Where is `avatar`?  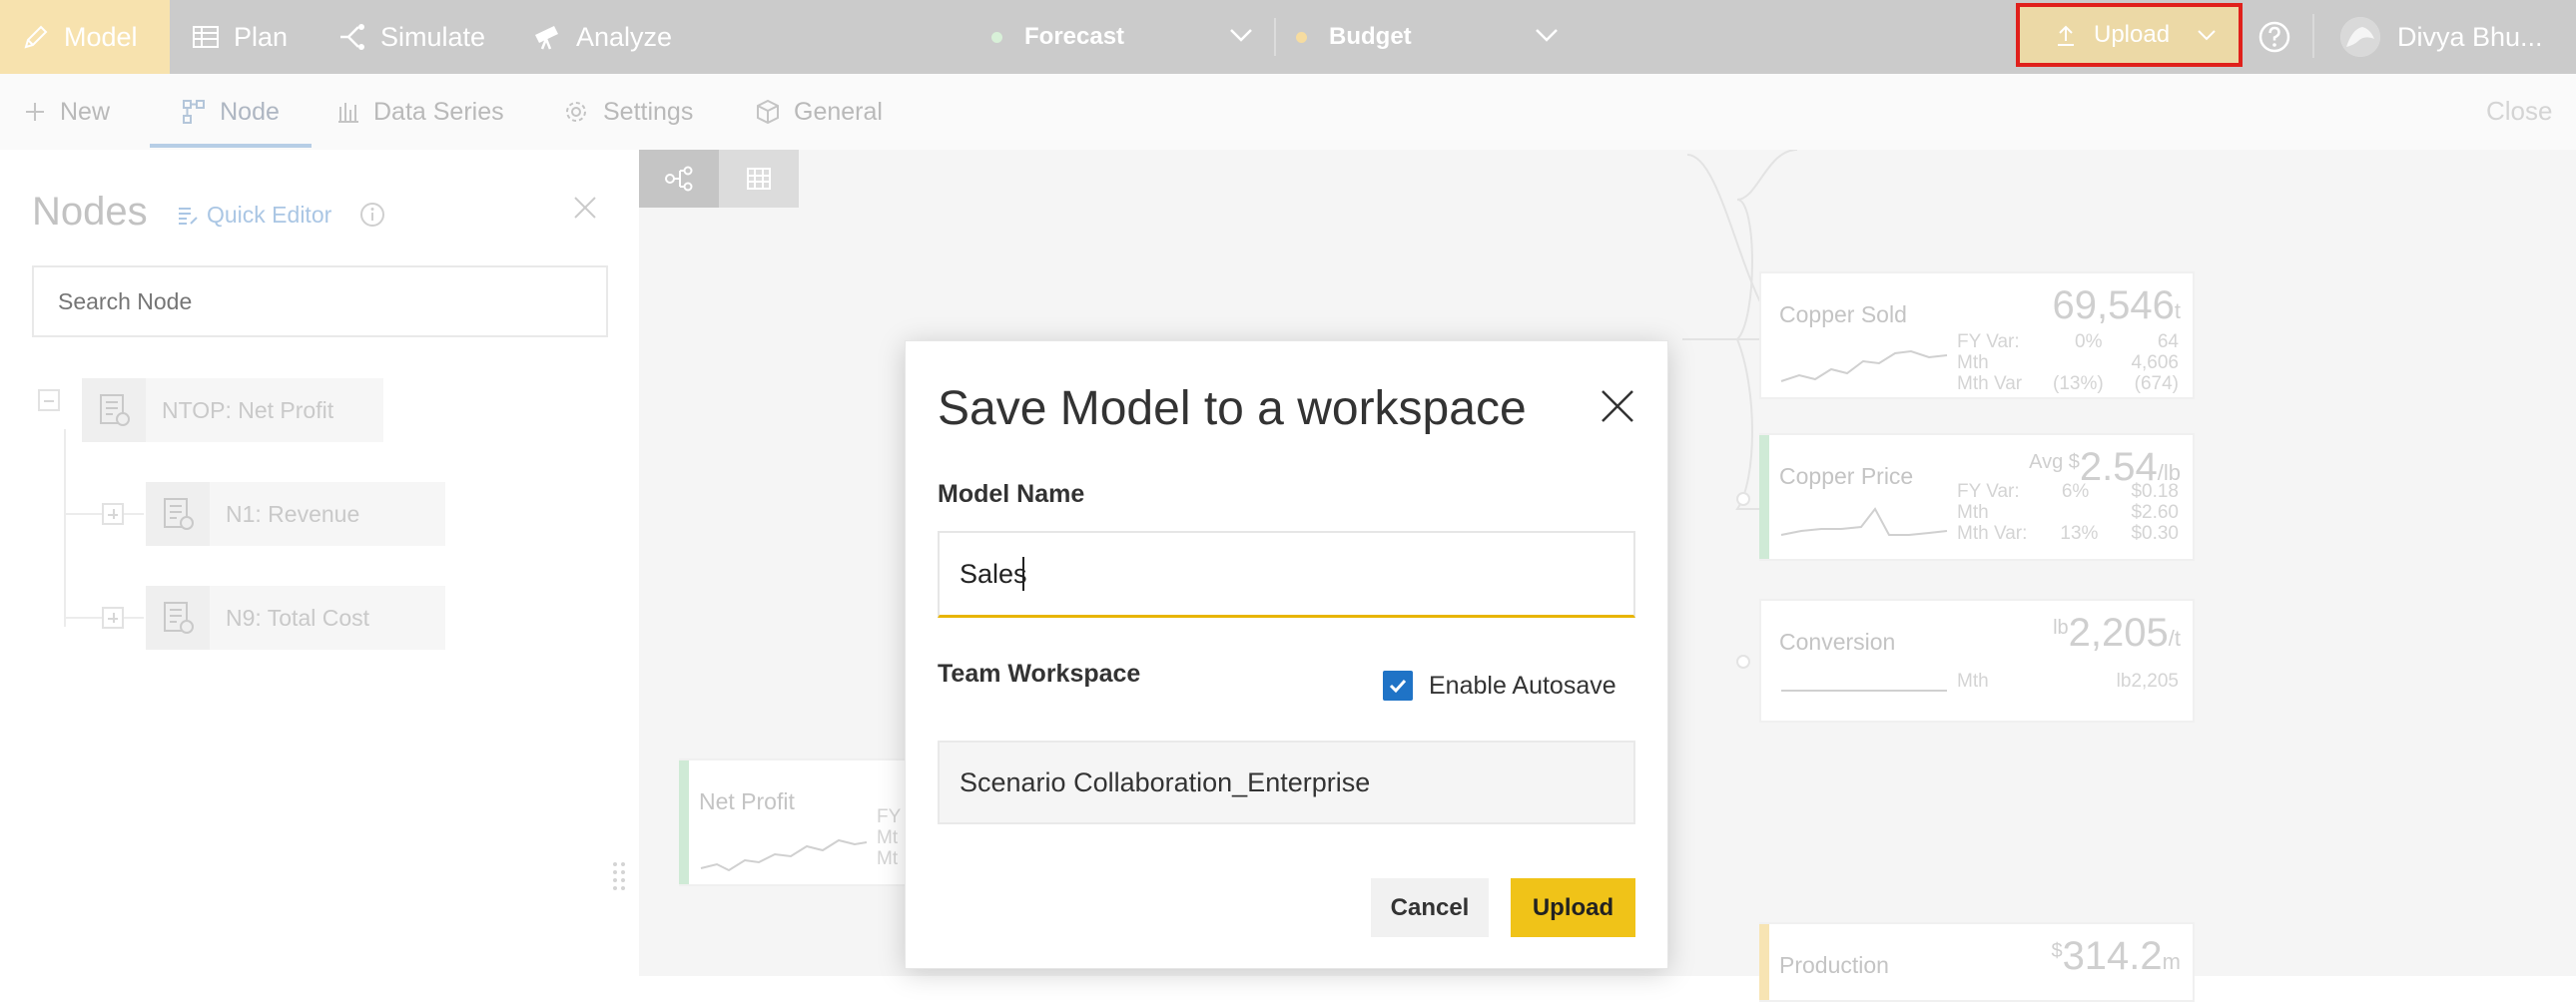
avatar is located at coordinates (2360, 37).